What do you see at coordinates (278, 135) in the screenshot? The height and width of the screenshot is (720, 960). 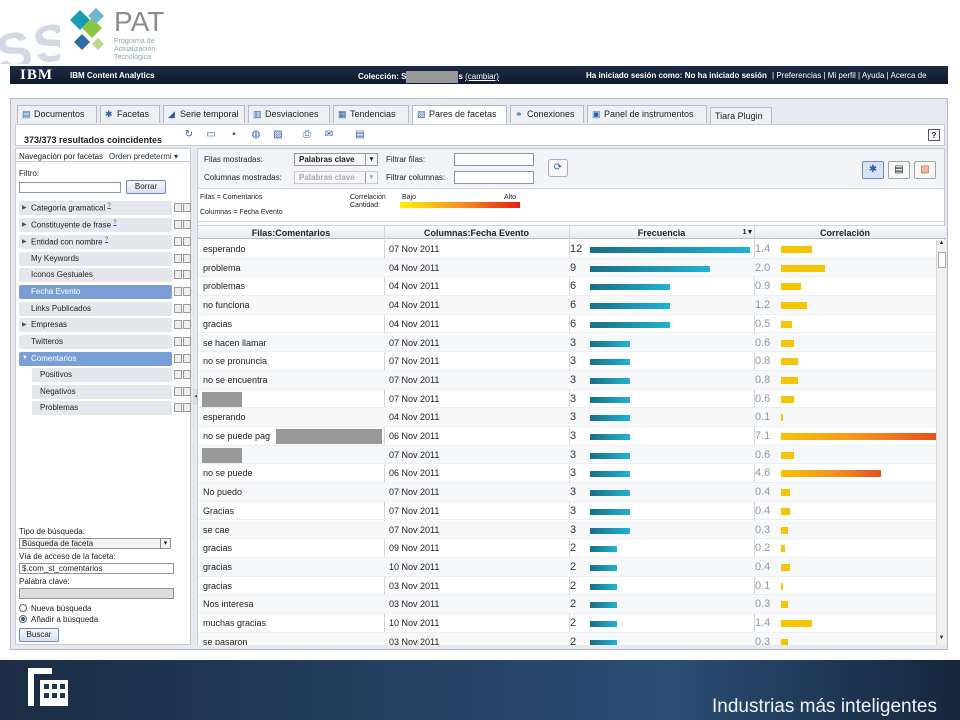 I see `report-icon: ▨` at bounding box center [278, 135].